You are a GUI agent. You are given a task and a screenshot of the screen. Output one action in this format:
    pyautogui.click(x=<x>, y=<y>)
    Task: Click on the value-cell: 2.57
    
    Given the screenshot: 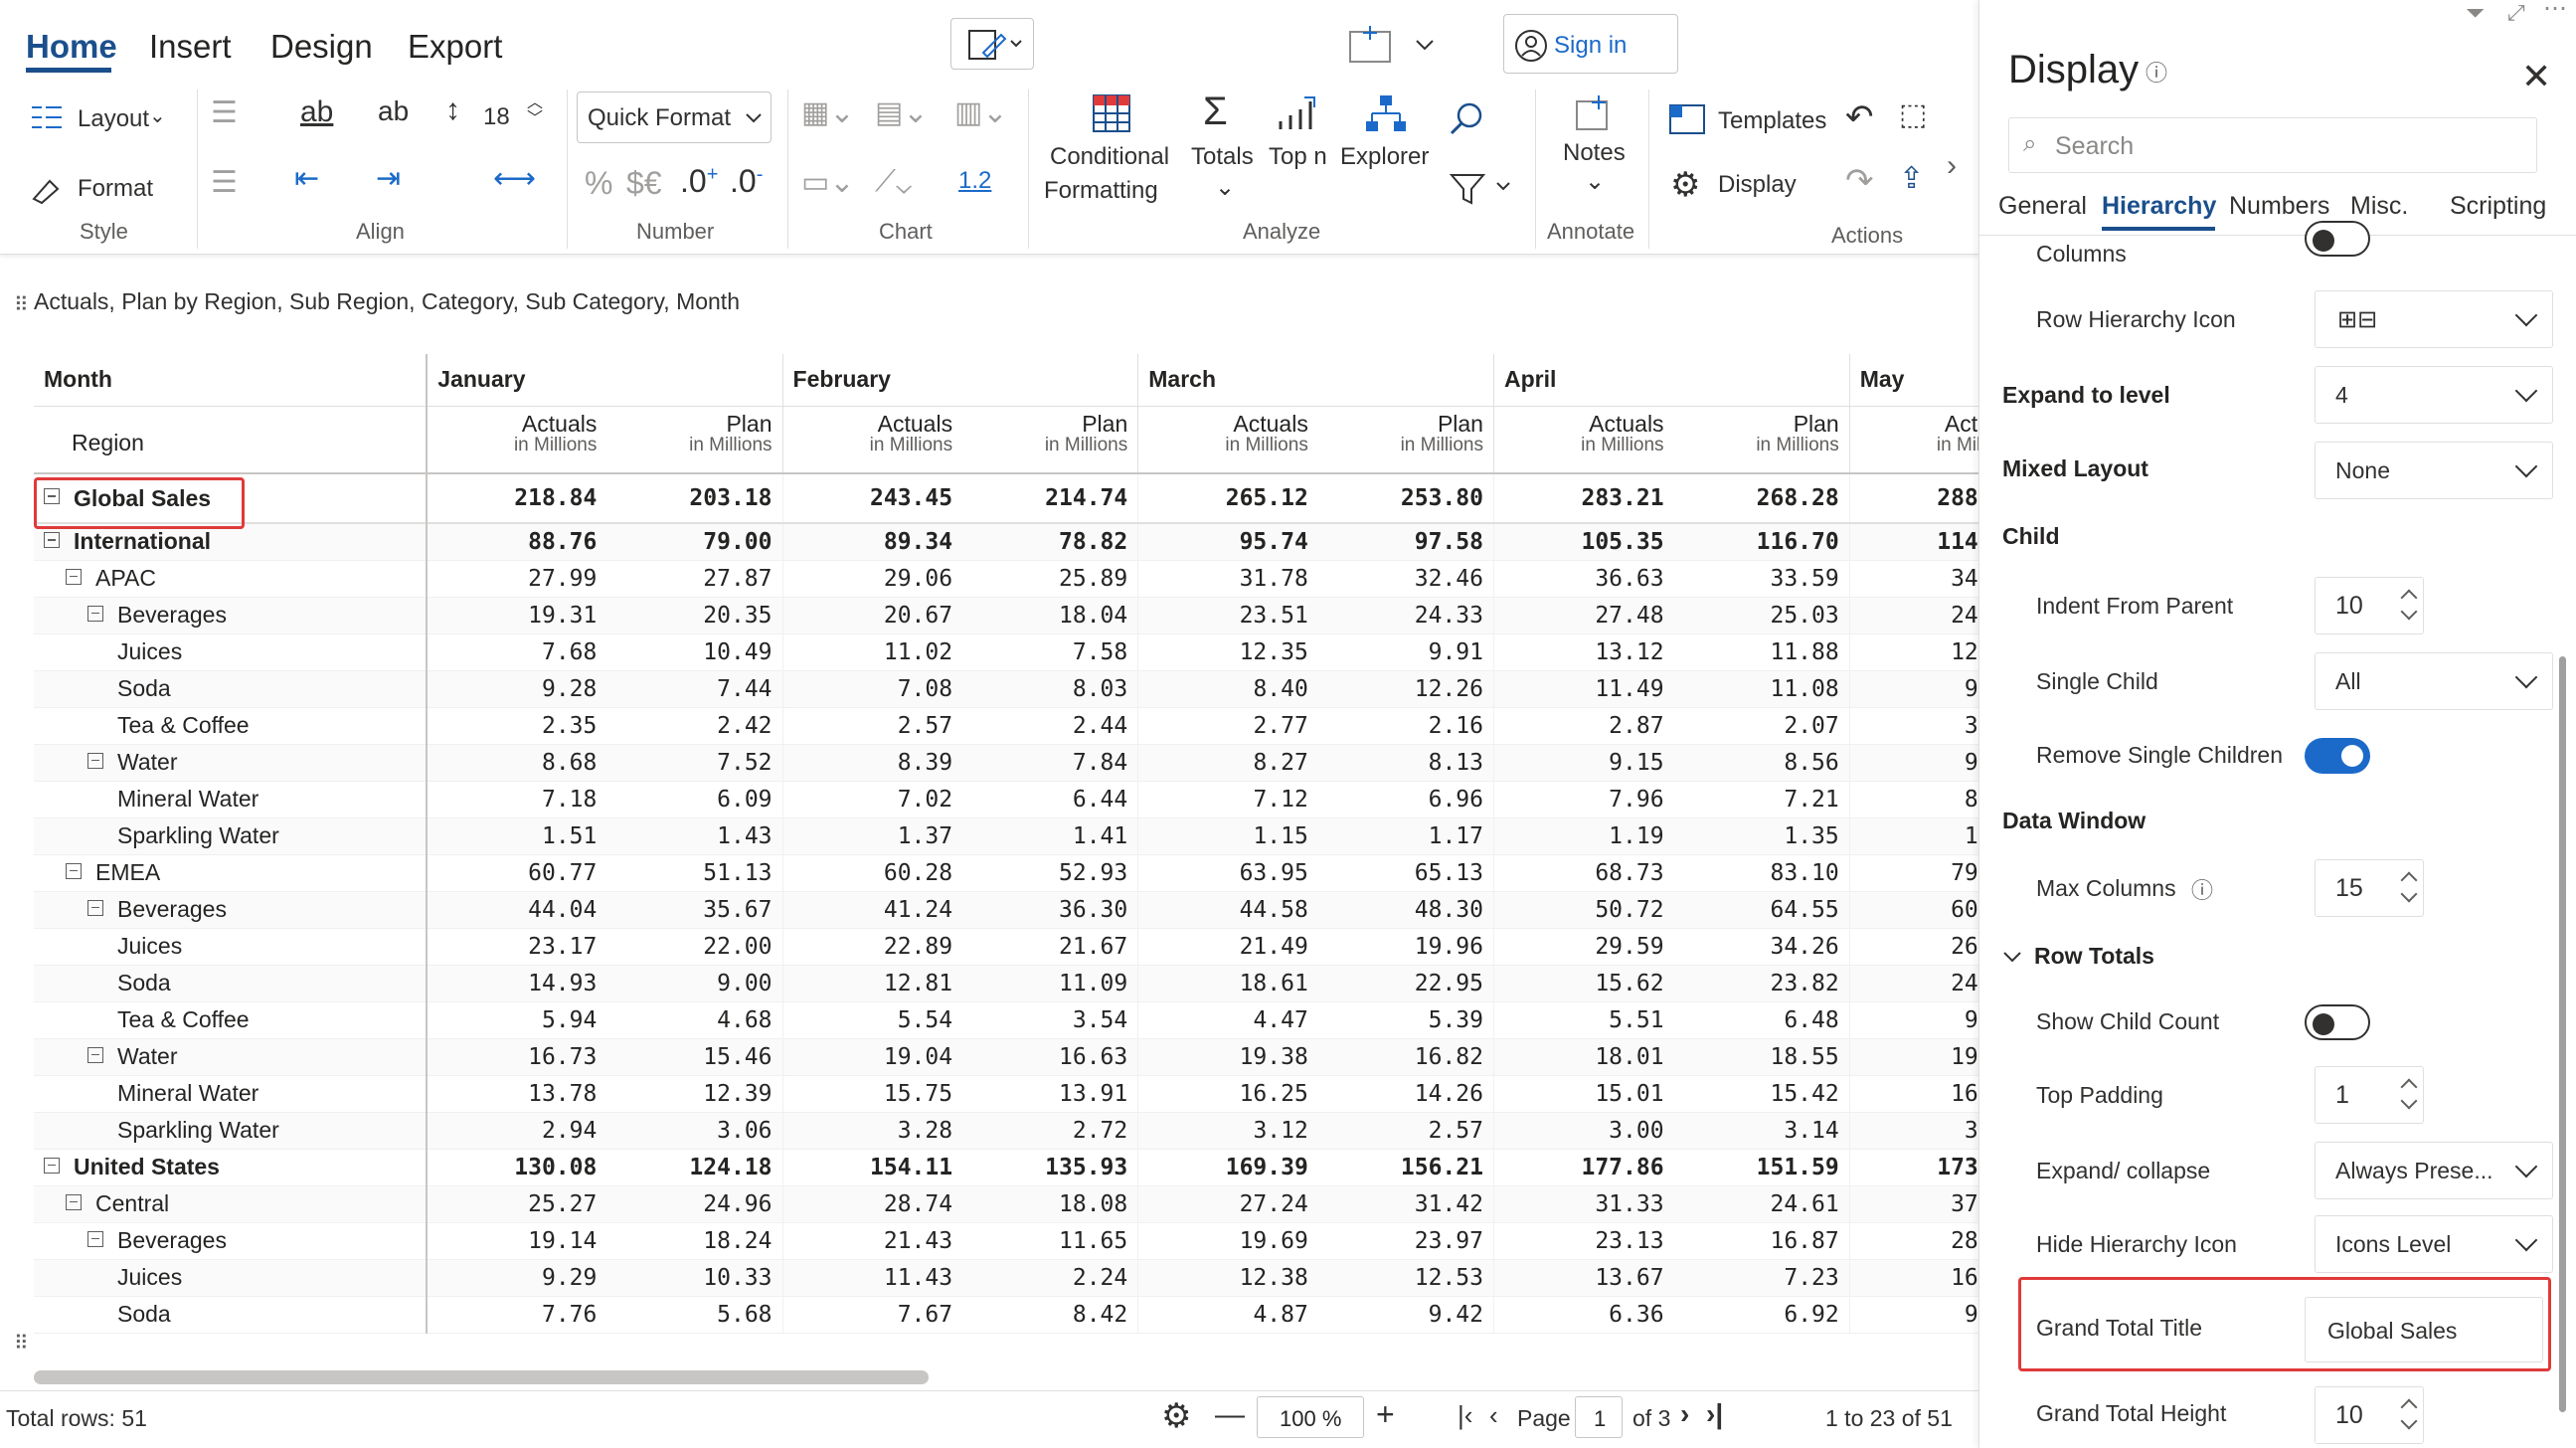 What is the action you would take?
    pyautogui.click(x=872, y=726)
    